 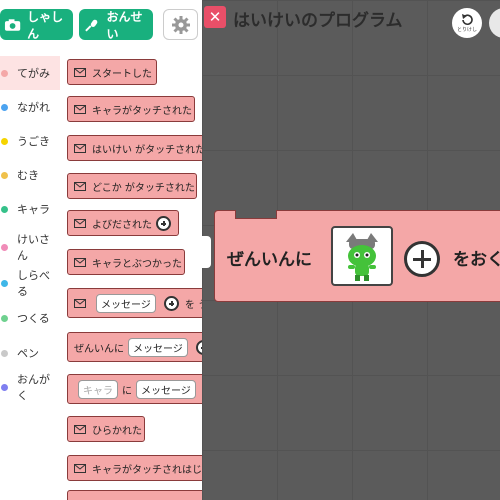 I want to click on sound-button-label: おんせい, so click(x=124, y=25).